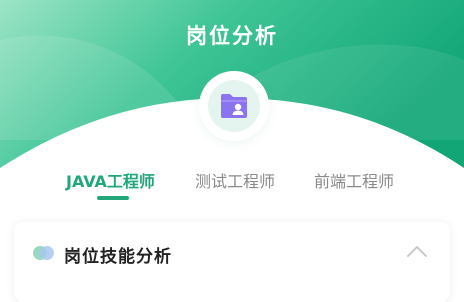 This screenshot has width=464, height=302. I want to click on header-icon-bg, so click(234, 106).